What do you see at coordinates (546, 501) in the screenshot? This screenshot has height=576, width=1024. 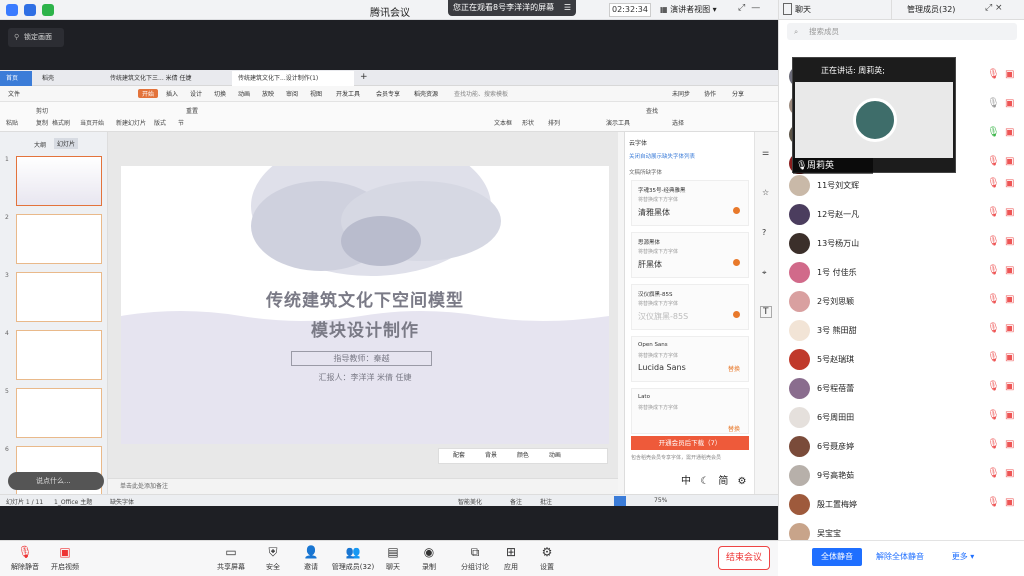 I see `comments-toggle: 批注` at bounding box center [546, 501].